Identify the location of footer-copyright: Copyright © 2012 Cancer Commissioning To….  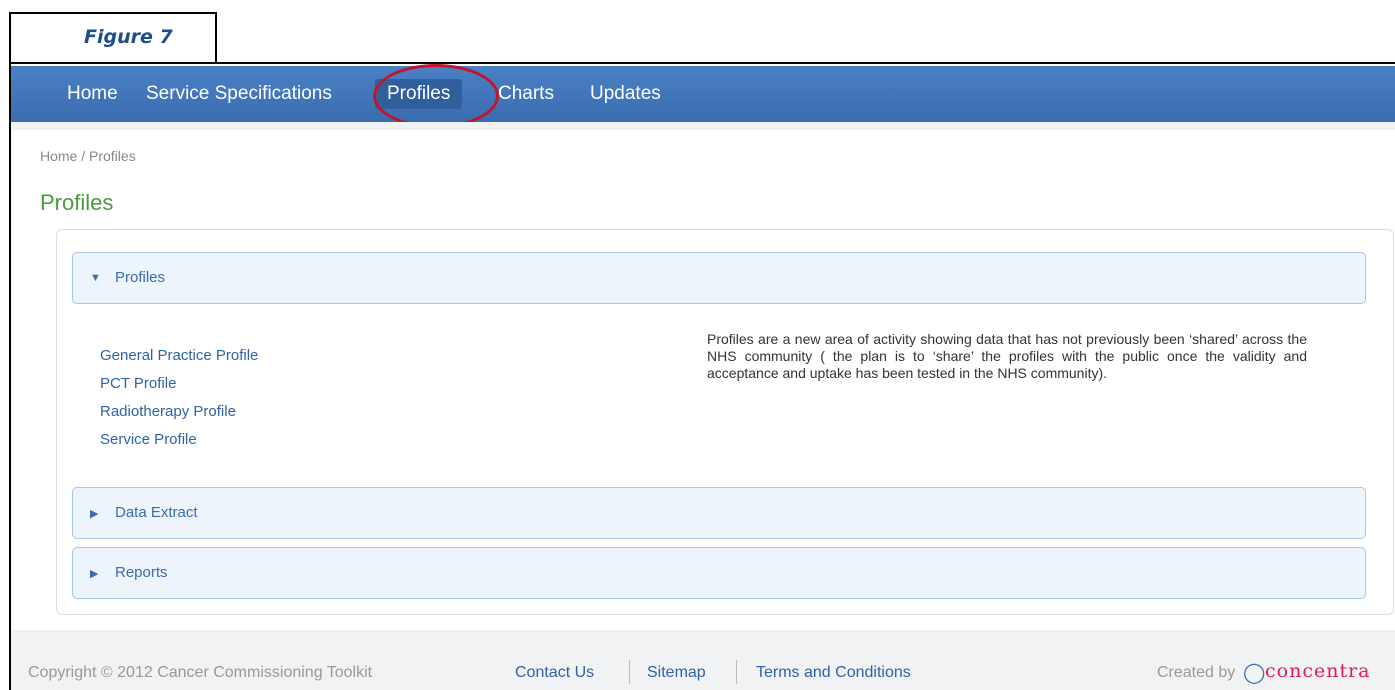
(200, 672).